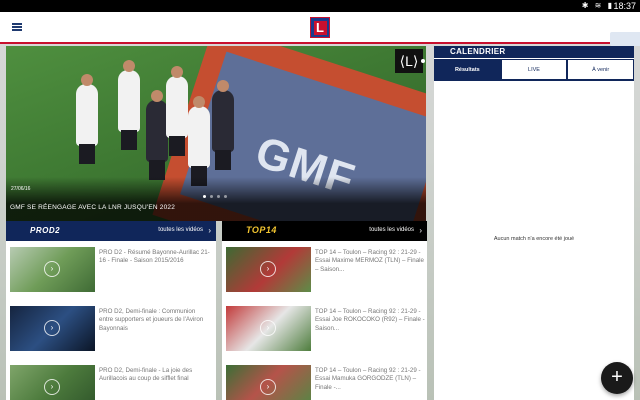 The height and width of the screenshot is (400, 640). I want to click on add-button: +, so click(617, 378).